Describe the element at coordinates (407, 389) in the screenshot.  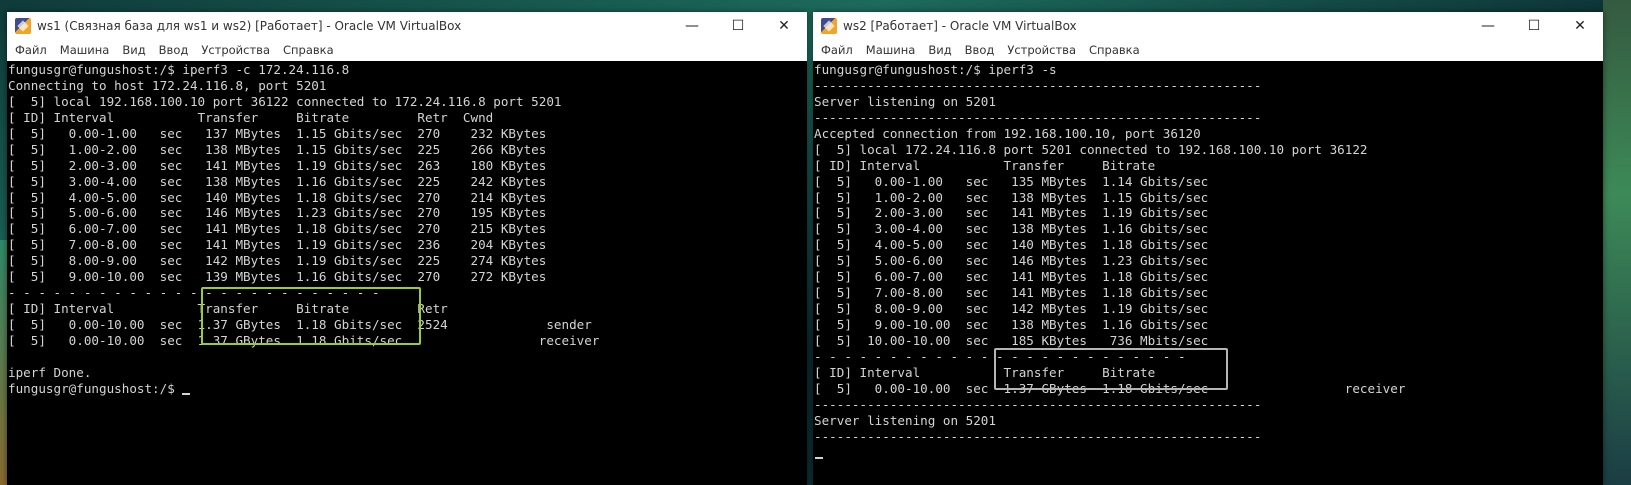
I see `terminal-prompt-line: fungusgr@fungushost:/$` at that location.